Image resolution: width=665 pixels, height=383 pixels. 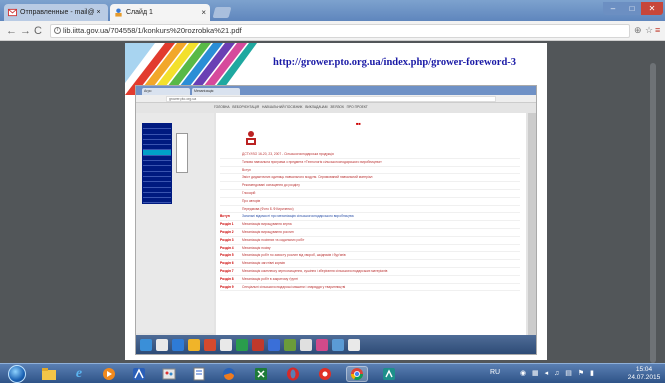 I want to click on embedded-tab: Агро, so click(x=166, y=91).